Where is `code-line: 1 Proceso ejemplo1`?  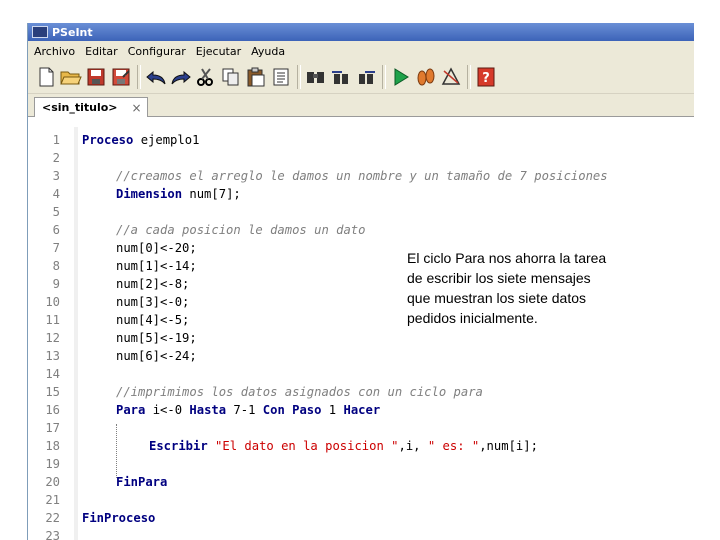
code-line: 1 Proceso ejemplo1 is located at coordinates (126, 140).